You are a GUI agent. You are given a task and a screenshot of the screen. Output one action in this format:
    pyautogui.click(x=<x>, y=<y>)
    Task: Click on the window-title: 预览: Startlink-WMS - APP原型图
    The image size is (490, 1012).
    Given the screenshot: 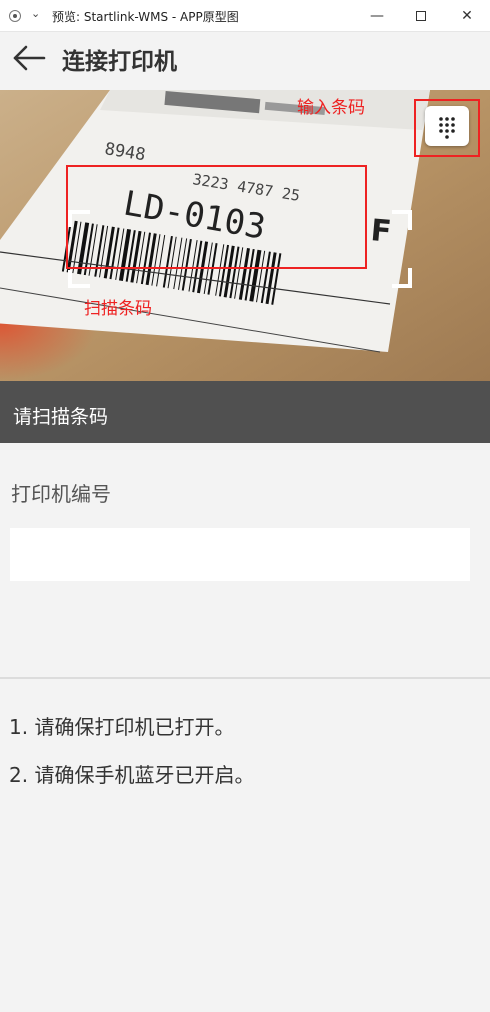 What is the action you would take?
    pyautogui.click(x=145, y=17)
    